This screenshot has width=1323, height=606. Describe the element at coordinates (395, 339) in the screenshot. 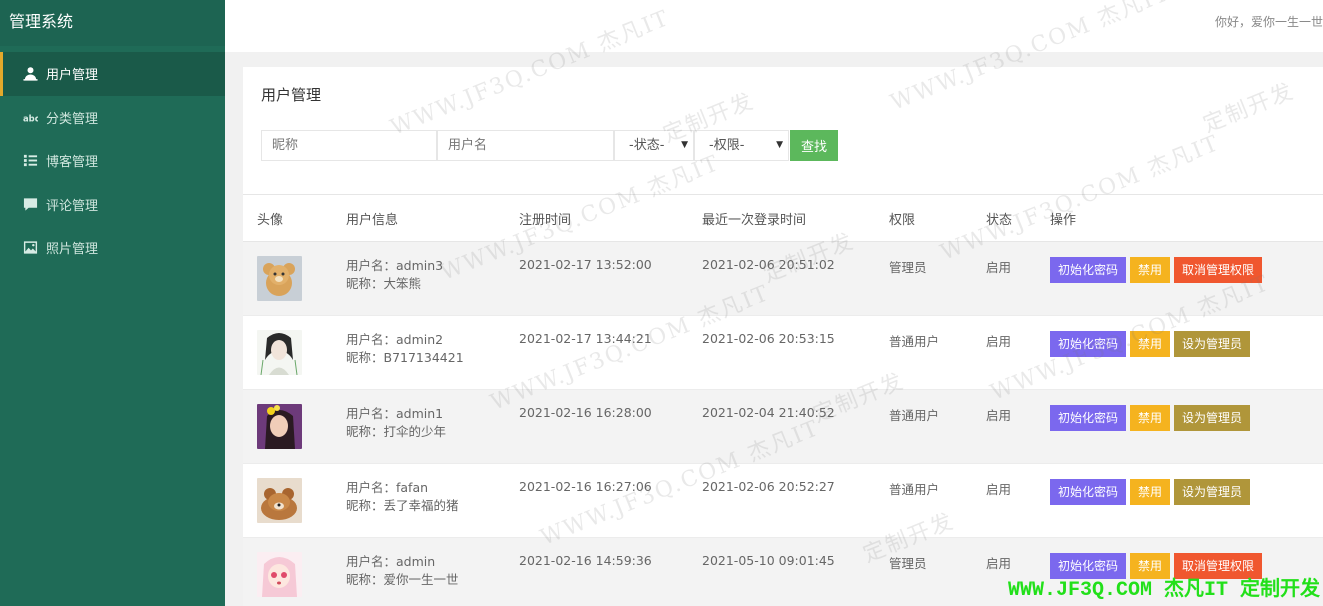

I see `username-text: 用户名：admin2` at that location.